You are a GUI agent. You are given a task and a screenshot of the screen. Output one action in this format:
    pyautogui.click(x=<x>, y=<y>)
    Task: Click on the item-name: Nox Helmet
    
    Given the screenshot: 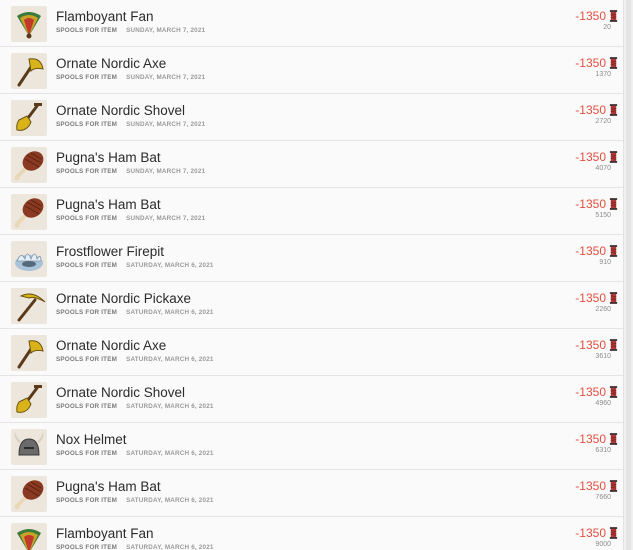 What is the action you would take?
    pyautogui.click(x=91, y=439)
    